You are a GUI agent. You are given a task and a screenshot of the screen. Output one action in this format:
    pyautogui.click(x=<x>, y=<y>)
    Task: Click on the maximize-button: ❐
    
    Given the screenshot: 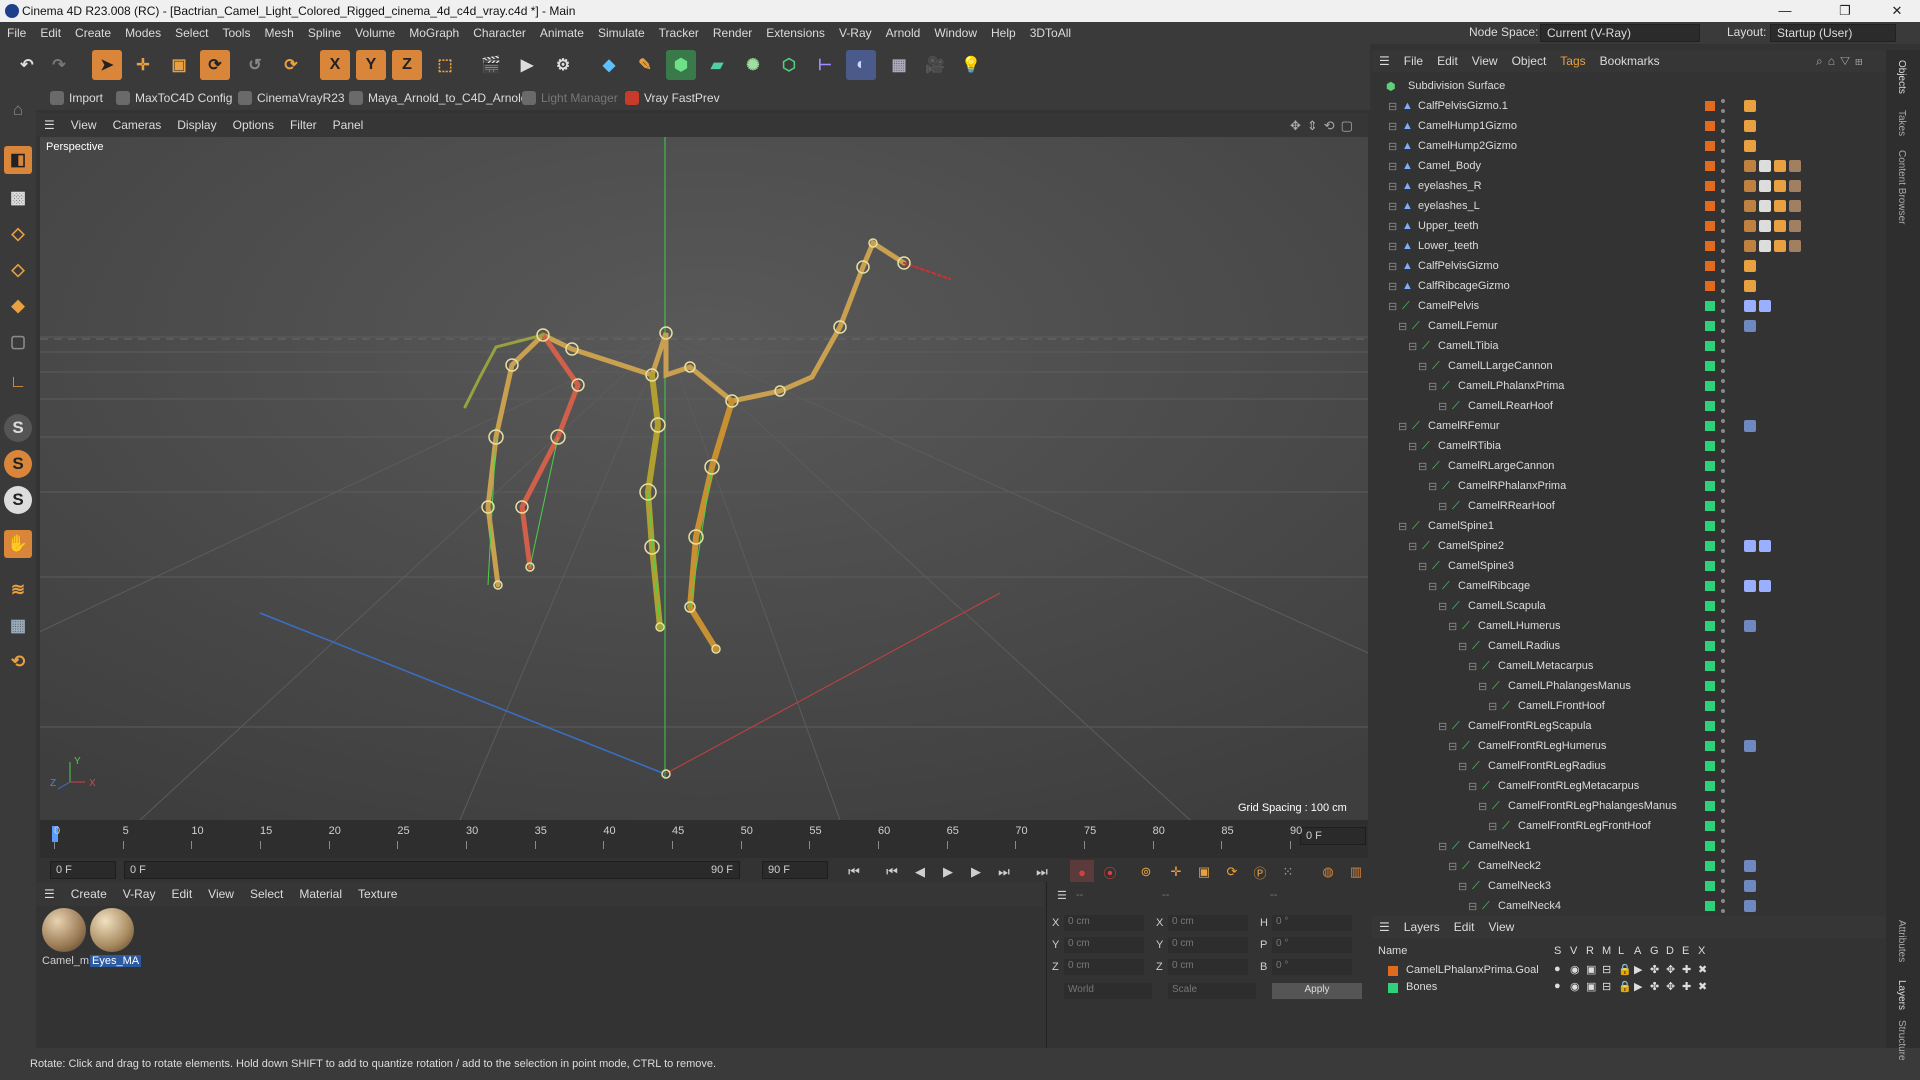 What is the action you would take?
    pyautogui.click(x=1845, y=11)
    